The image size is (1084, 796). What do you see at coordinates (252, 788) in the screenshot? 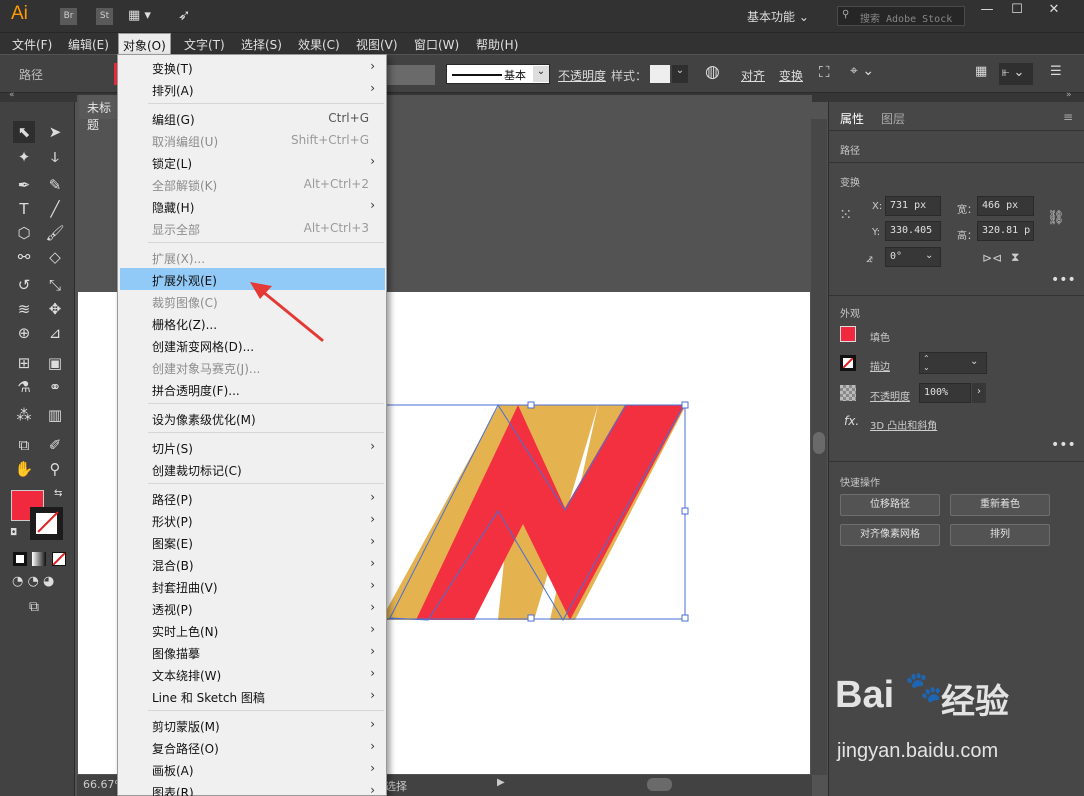
I see `menu-item: 图表(R) ›` at bounding box center [252, 788].